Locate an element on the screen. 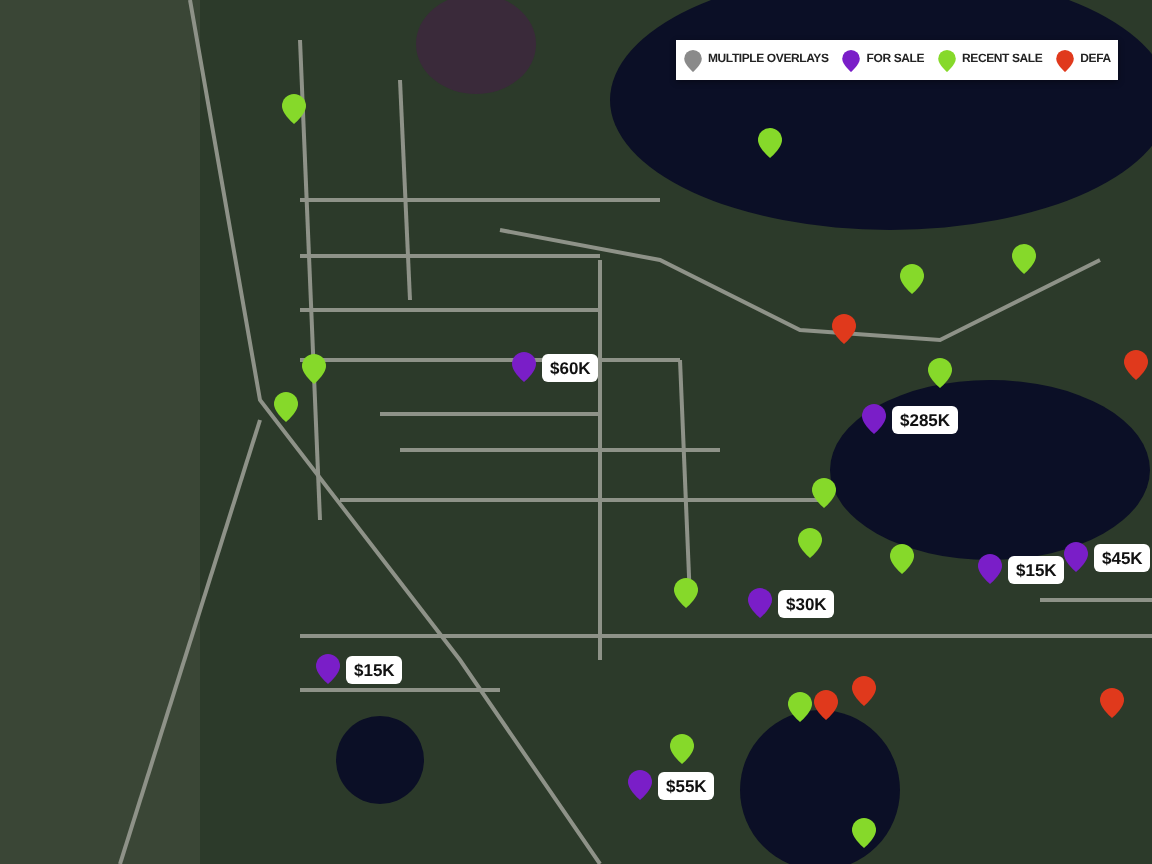  price-tag: $285K is located at coordinates (925, 419).